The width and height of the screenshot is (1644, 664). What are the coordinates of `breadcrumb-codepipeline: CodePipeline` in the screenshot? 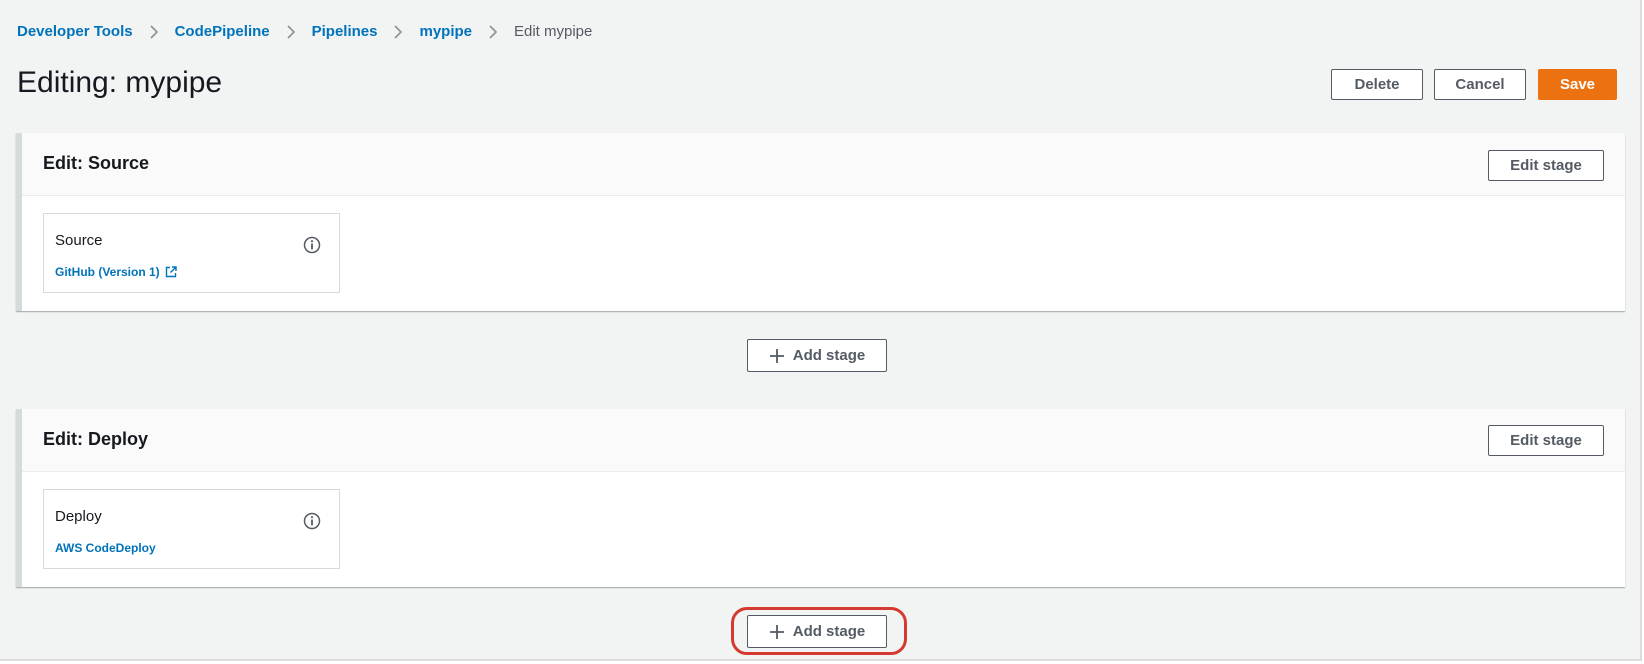 It's located at (222, 32).